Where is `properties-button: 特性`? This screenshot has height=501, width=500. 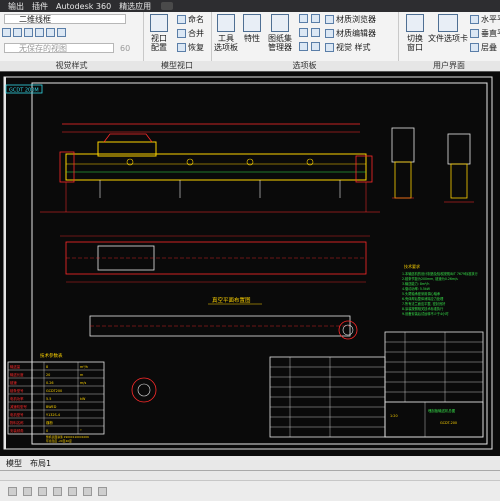
properties-button: 特性 is located at coordinates (252, 28).